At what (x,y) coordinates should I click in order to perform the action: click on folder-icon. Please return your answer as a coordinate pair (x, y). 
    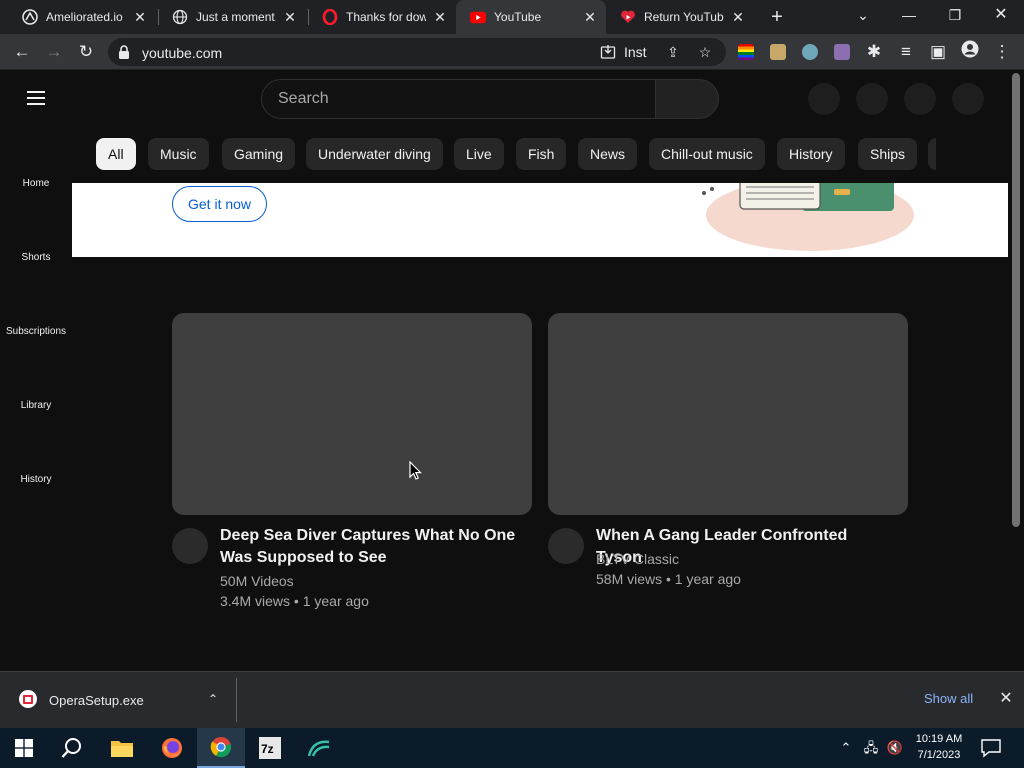
    Looking at the image, I should click on (122, 749).